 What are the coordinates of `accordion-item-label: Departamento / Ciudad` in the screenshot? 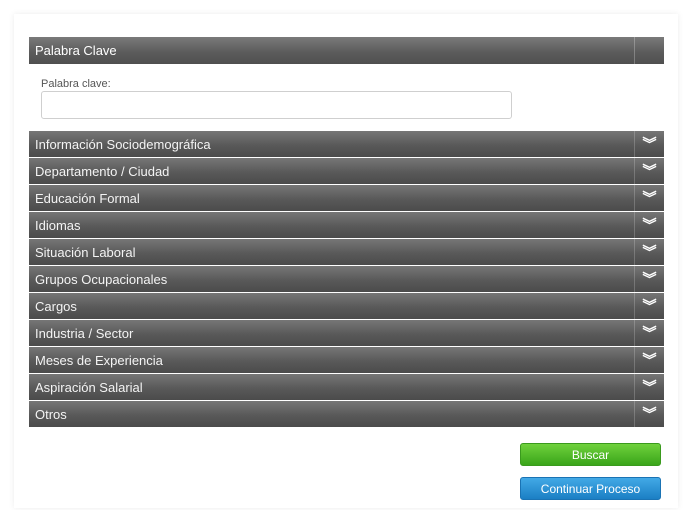 It's located at (102, 171).